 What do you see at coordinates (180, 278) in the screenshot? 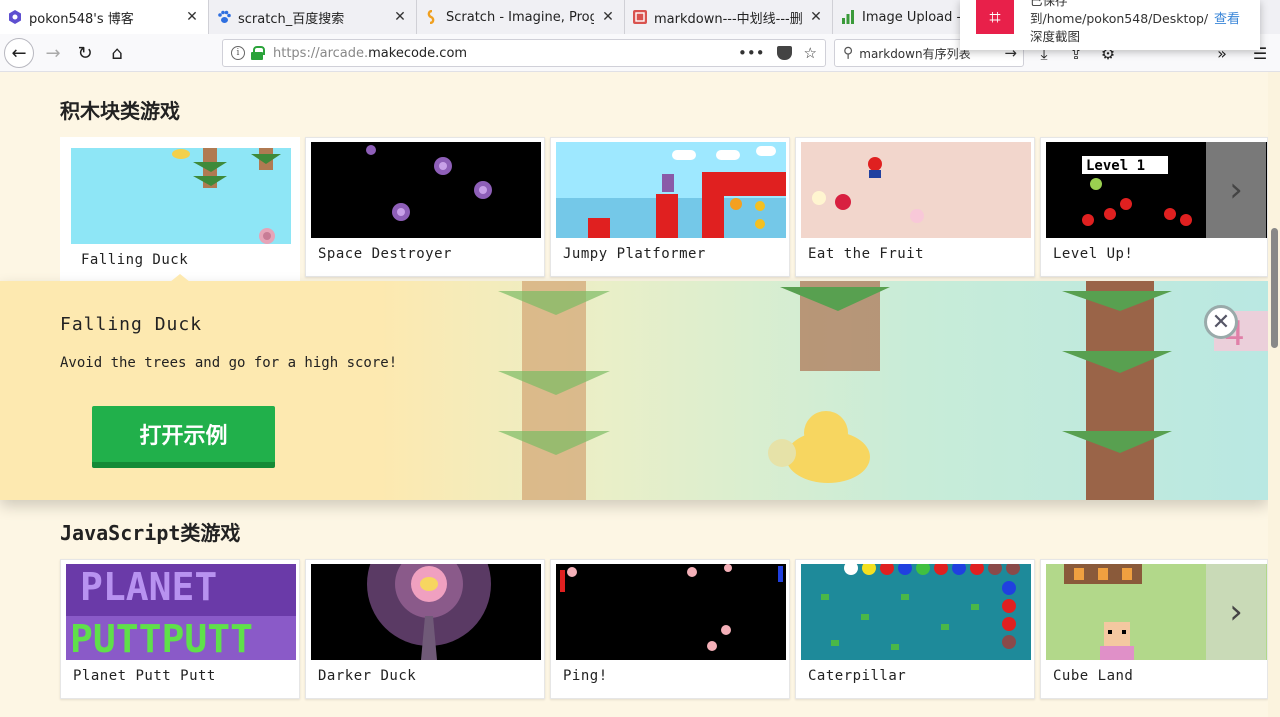
I see `selection-pointer` at bounding box center [180, 278].